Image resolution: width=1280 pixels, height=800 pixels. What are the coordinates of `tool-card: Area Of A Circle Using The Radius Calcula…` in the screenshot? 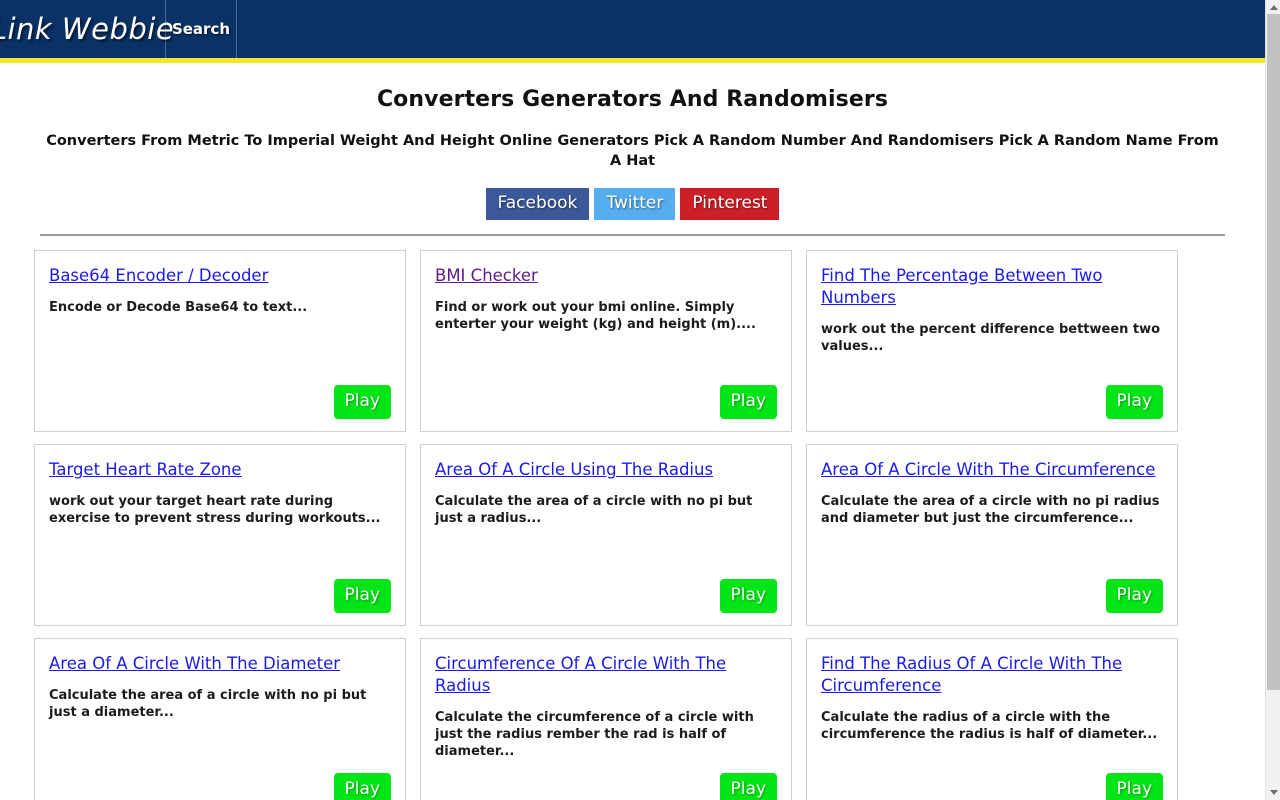 It's located at (606, 535).